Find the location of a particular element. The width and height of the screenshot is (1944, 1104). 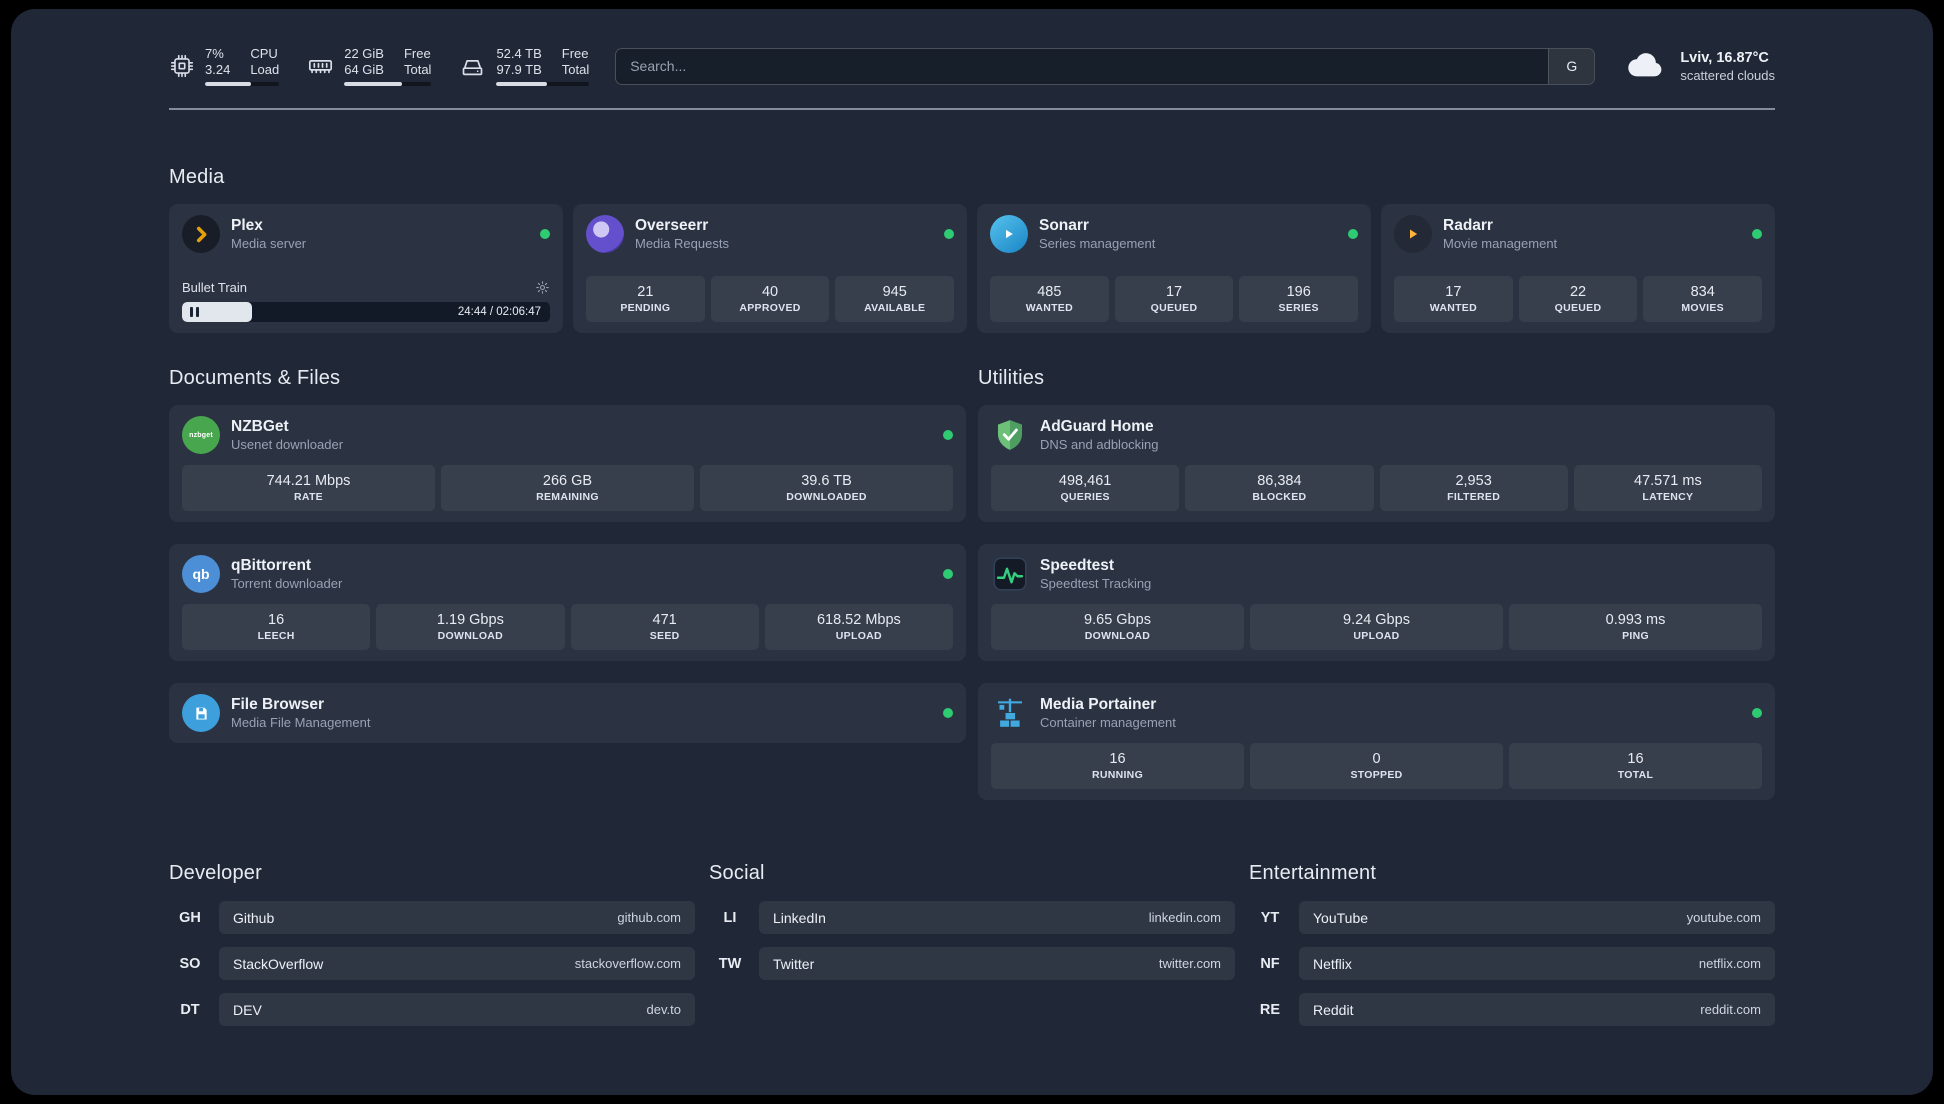

qbittorrent-icon: qb is located at coordinates (201, 574).